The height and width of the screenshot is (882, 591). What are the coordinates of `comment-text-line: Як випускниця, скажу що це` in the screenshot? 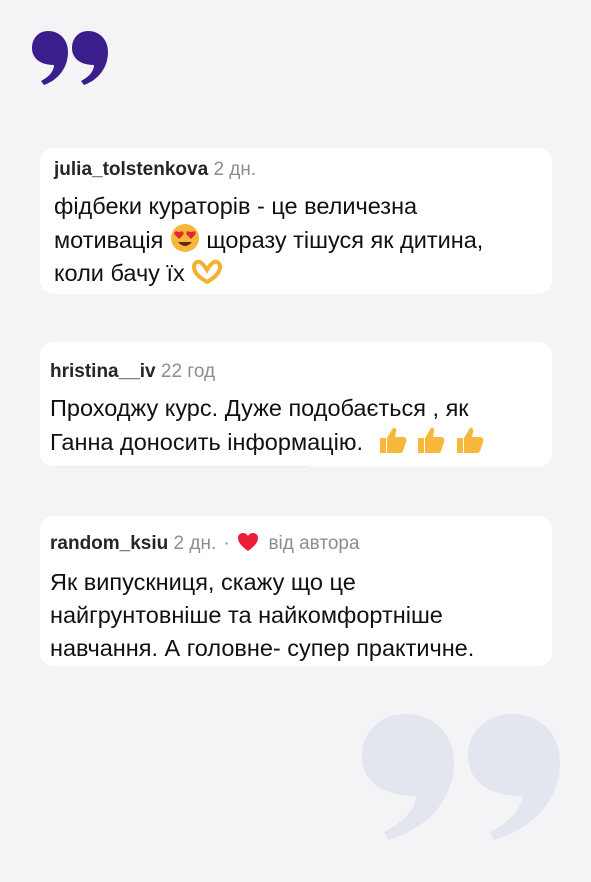 It's located at (203, 582).